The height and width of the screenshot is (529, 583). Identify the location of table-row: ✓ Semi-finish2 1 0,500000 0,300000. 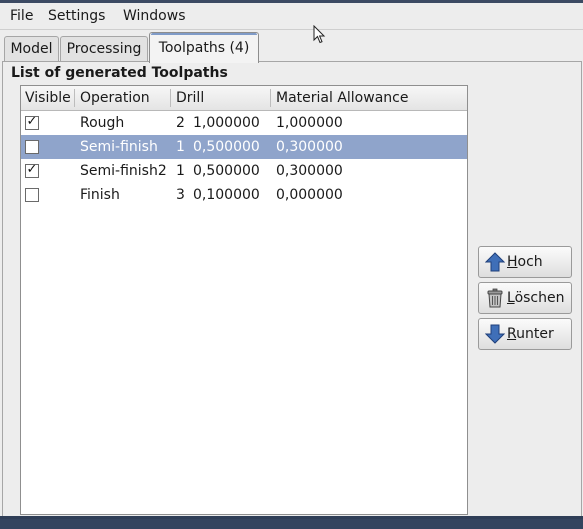
(244, 171).